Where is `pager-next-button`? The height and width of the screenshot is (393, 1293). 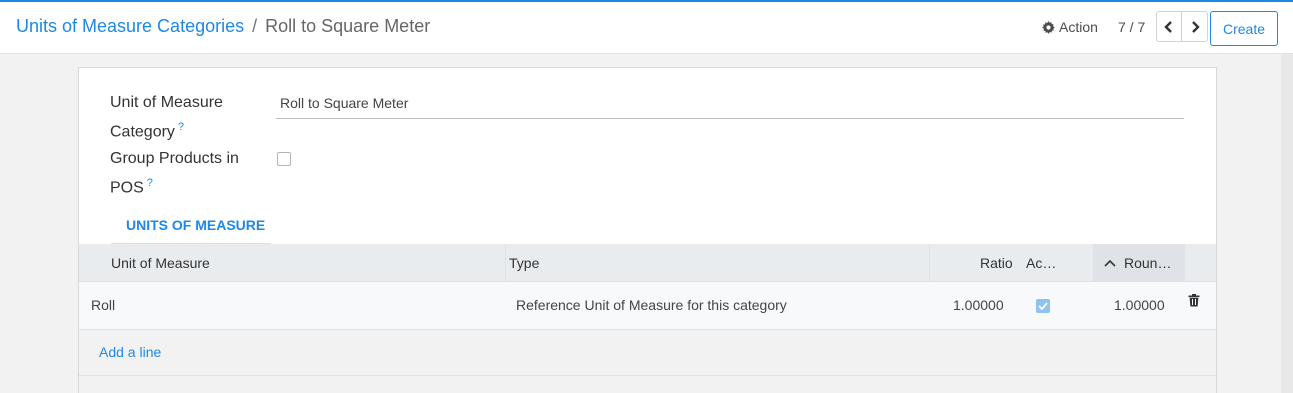
pager-next-button is located at coordinates (1195, 26).